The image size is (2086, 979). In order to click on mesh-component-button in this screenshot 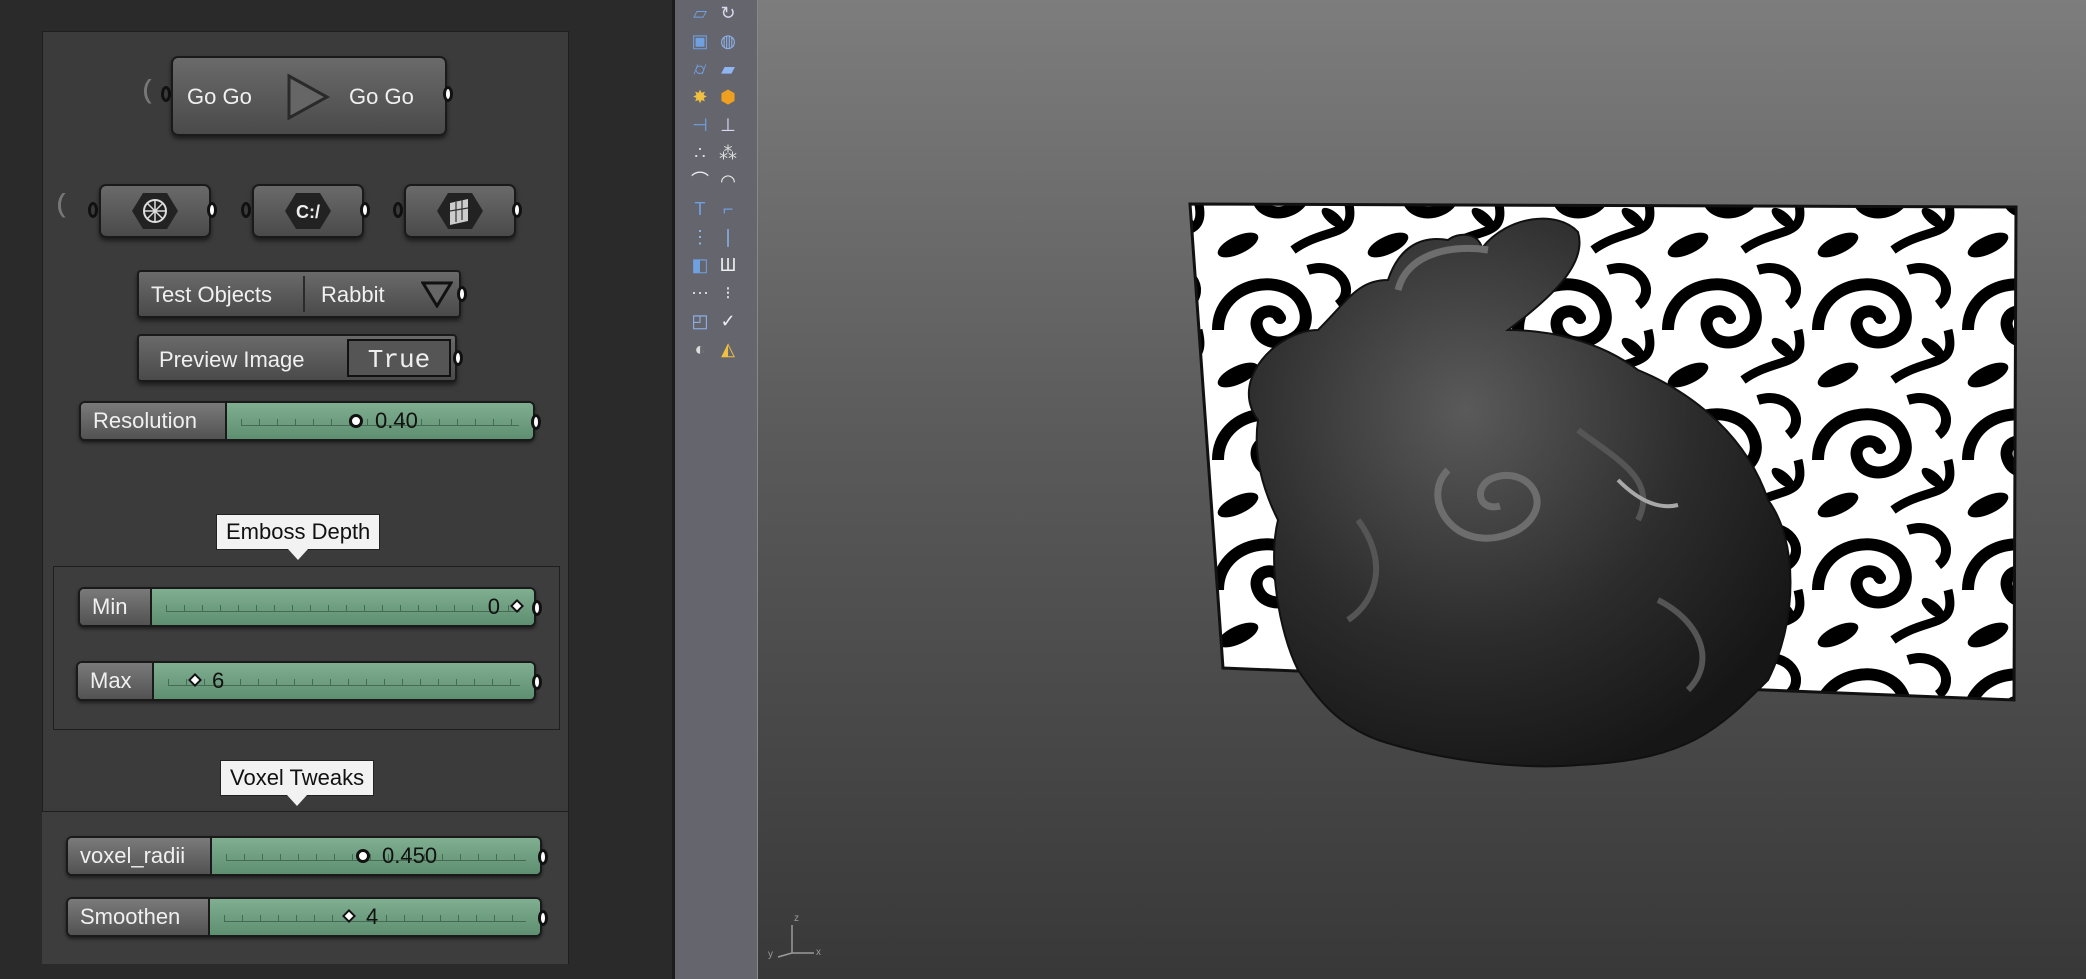, I will do `click(155, 211)`.